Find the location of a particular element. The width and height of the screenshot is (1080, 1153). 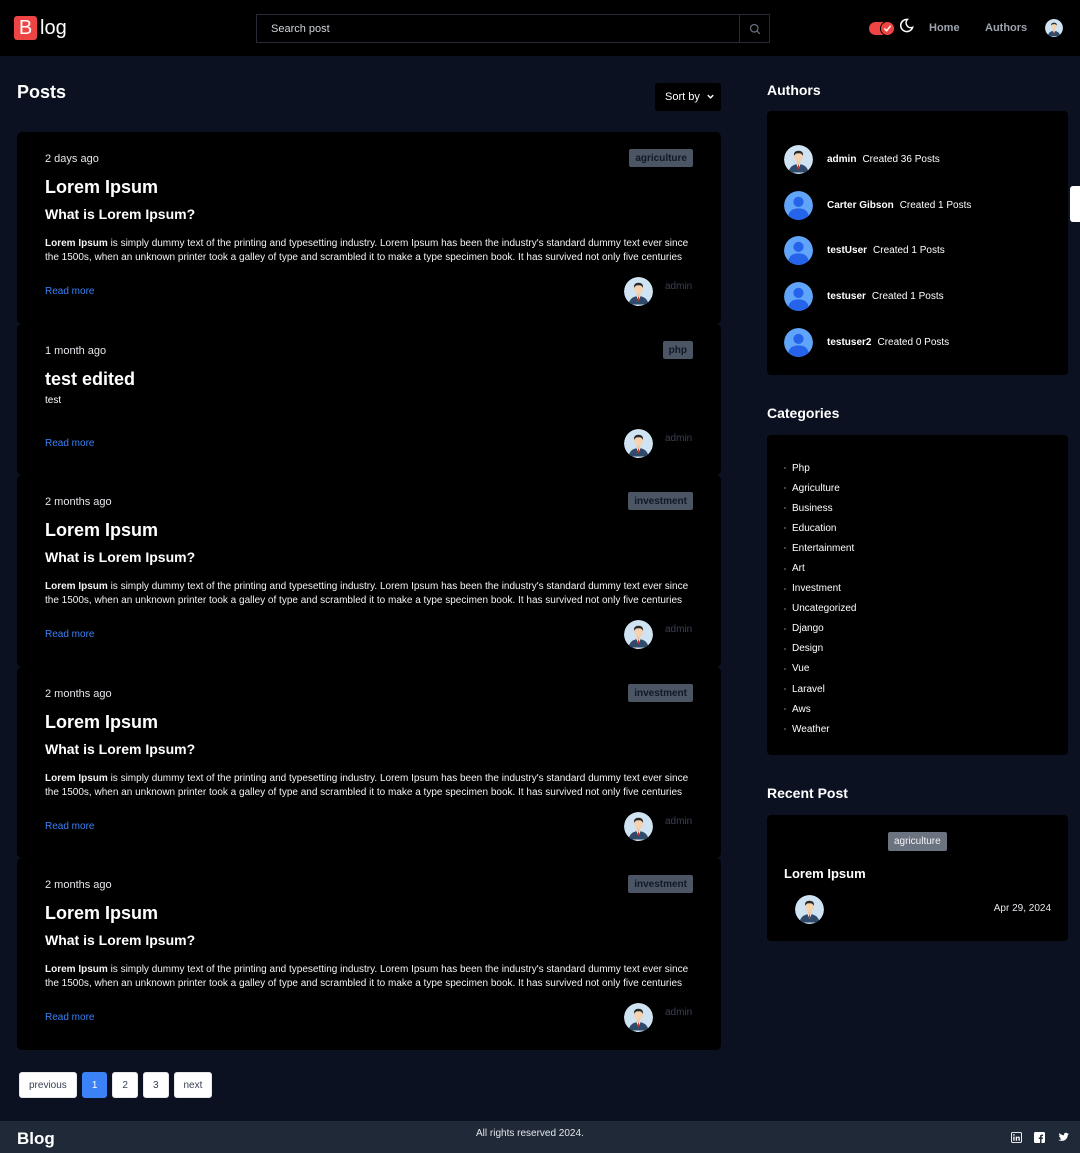

moon-icon is located at coordinates (906, 25).